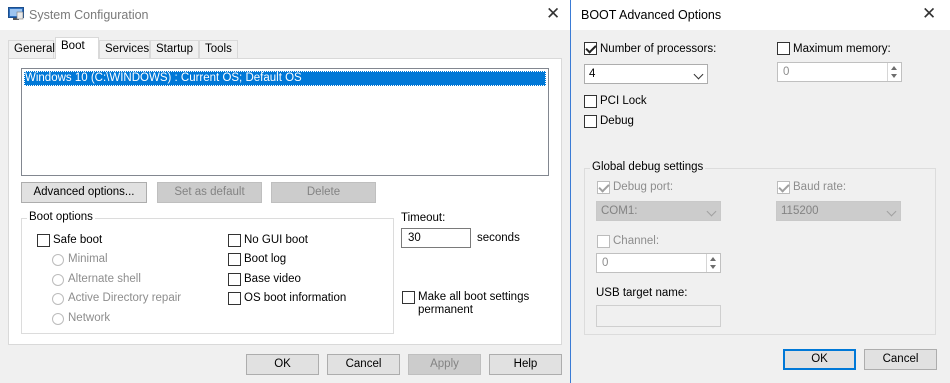 Image resolution: width=950 pixels, height=383 pixels. What do you see at coordinates (800, 211) in the screenshot?
I see `baud-rate-value: 115200` at bounding box center [800, 211].